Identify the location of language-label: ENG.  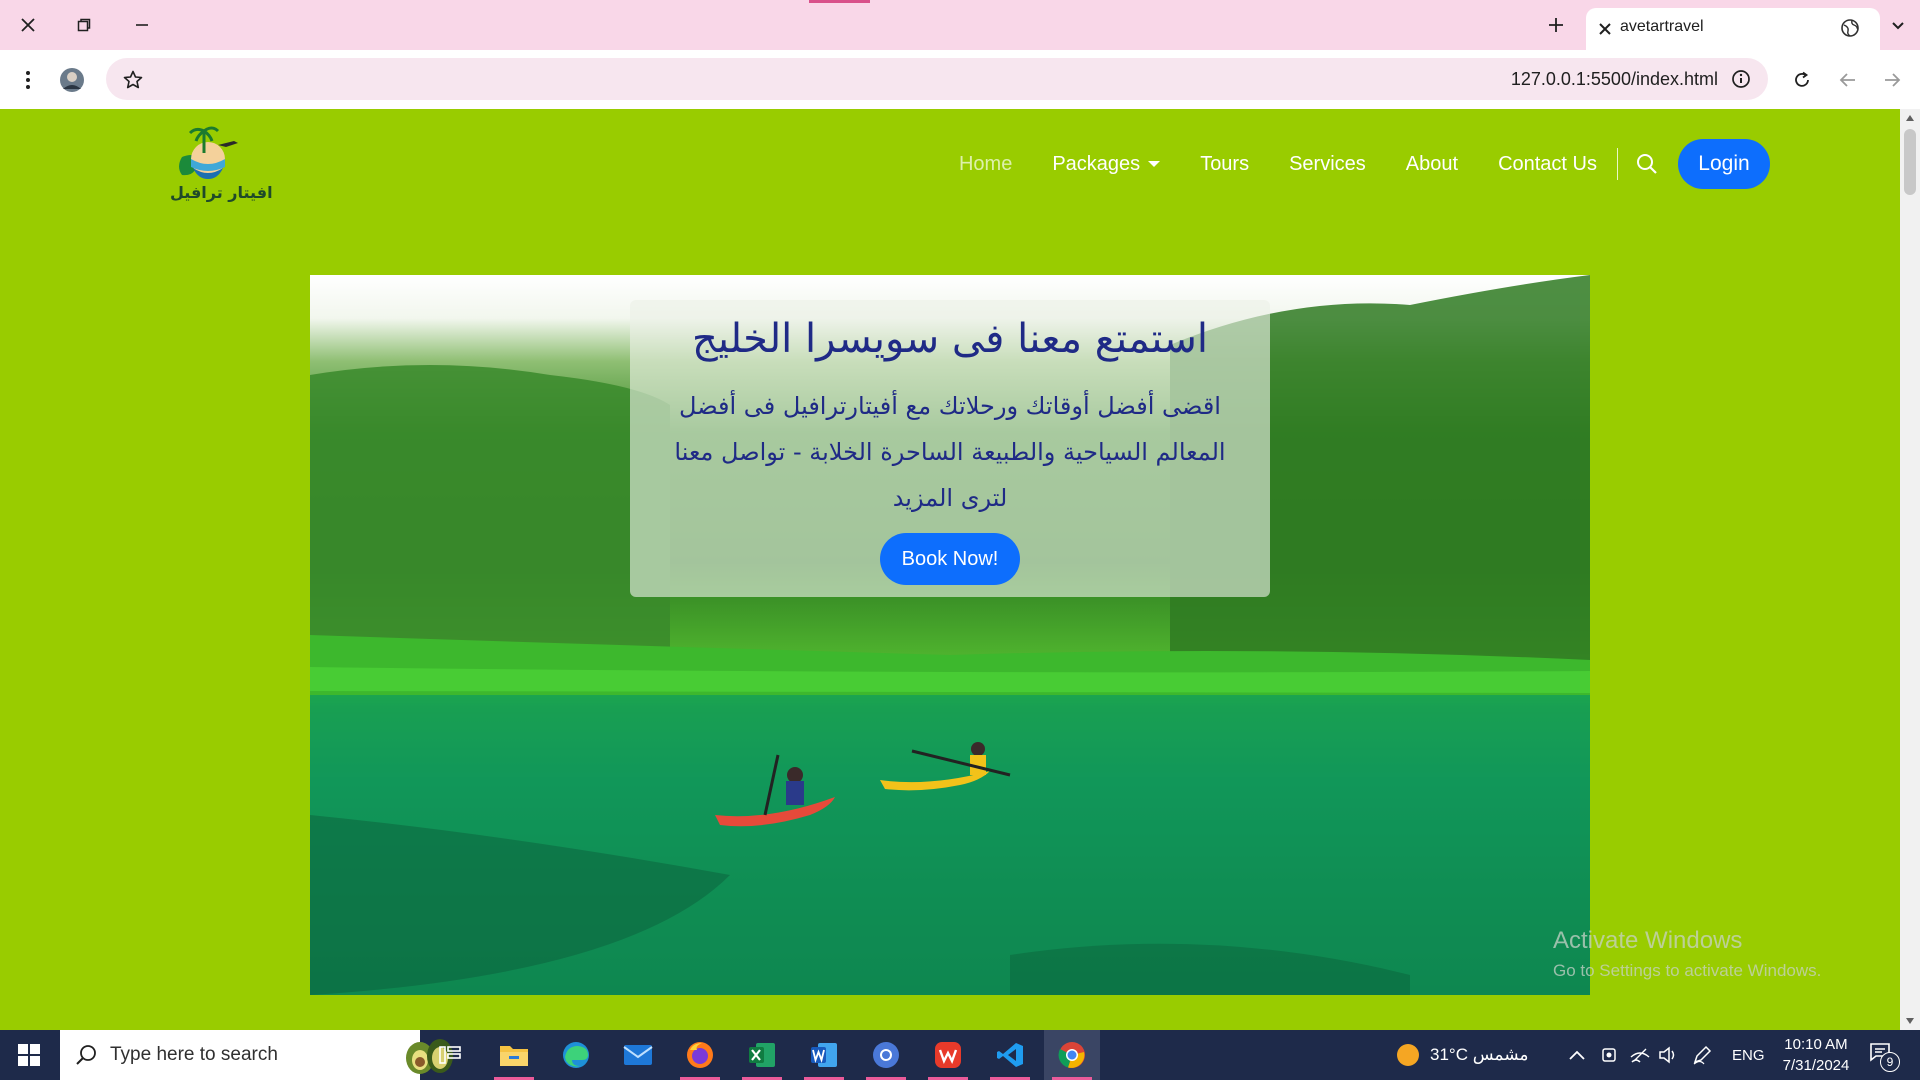
(1748, 1055).